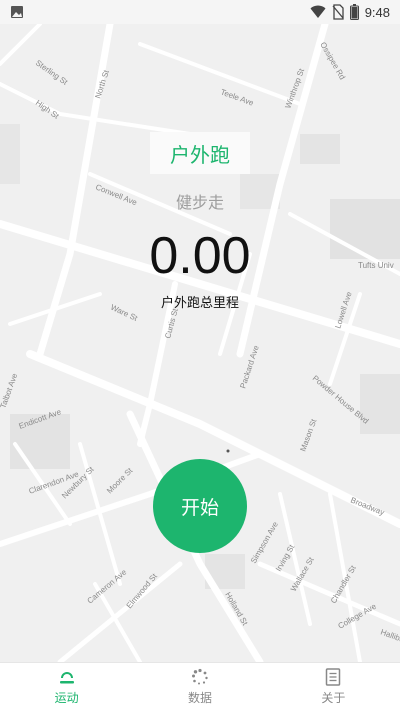 The image size is (400, 711). Describe the element at coordinates (120, 481) in the screenshot. I see `street-label: Moore St` at that location.